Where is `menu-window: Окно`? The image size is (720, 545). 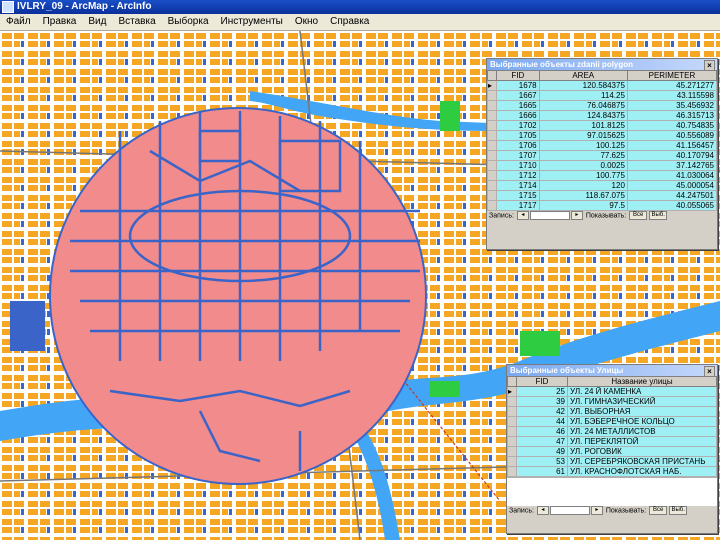 menu-window: Окно is located at coordinates (306, 21).